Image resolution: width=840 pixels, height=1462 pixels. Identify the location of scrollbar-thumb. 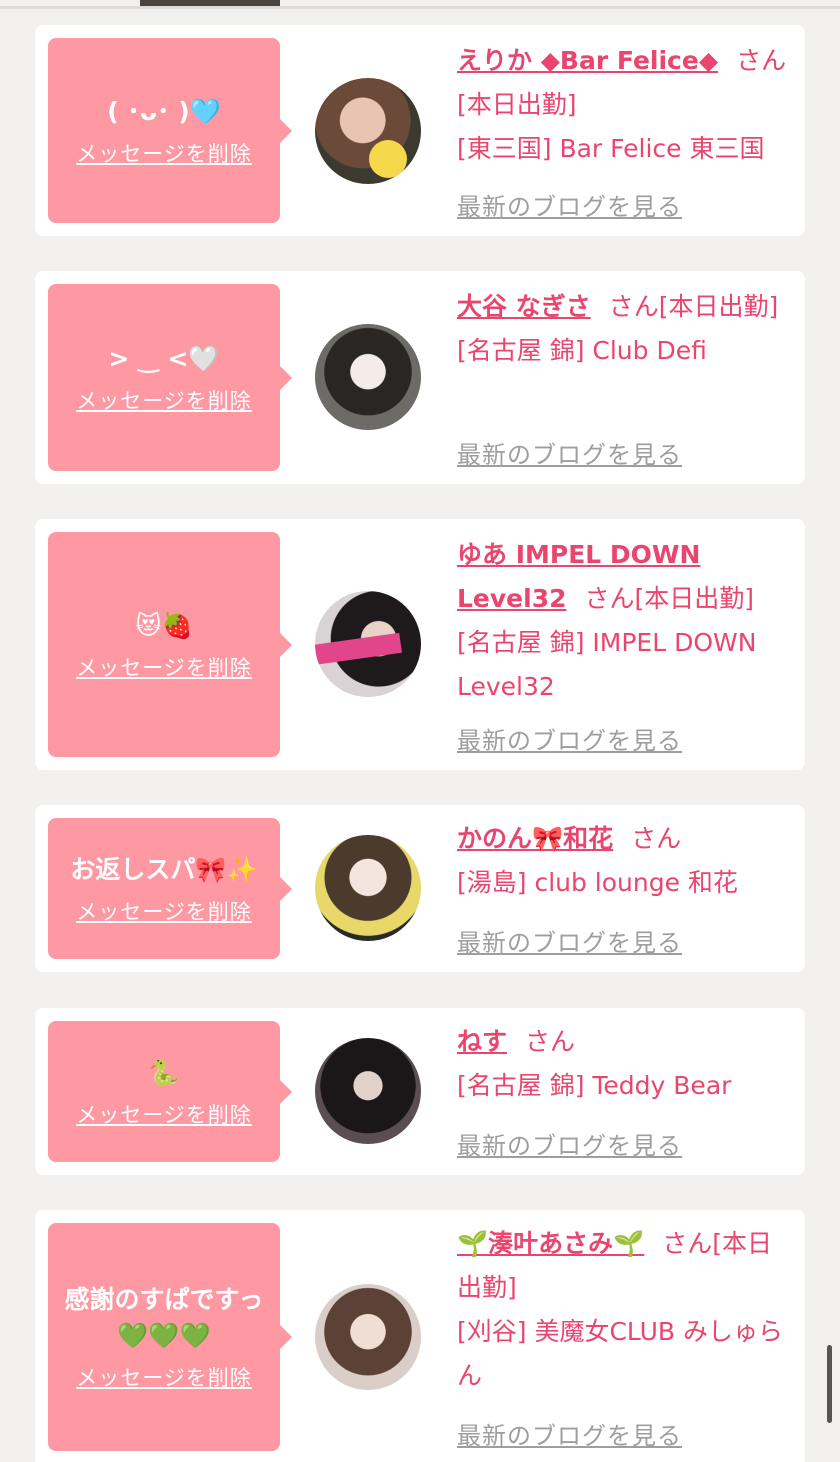
(829, 1384).